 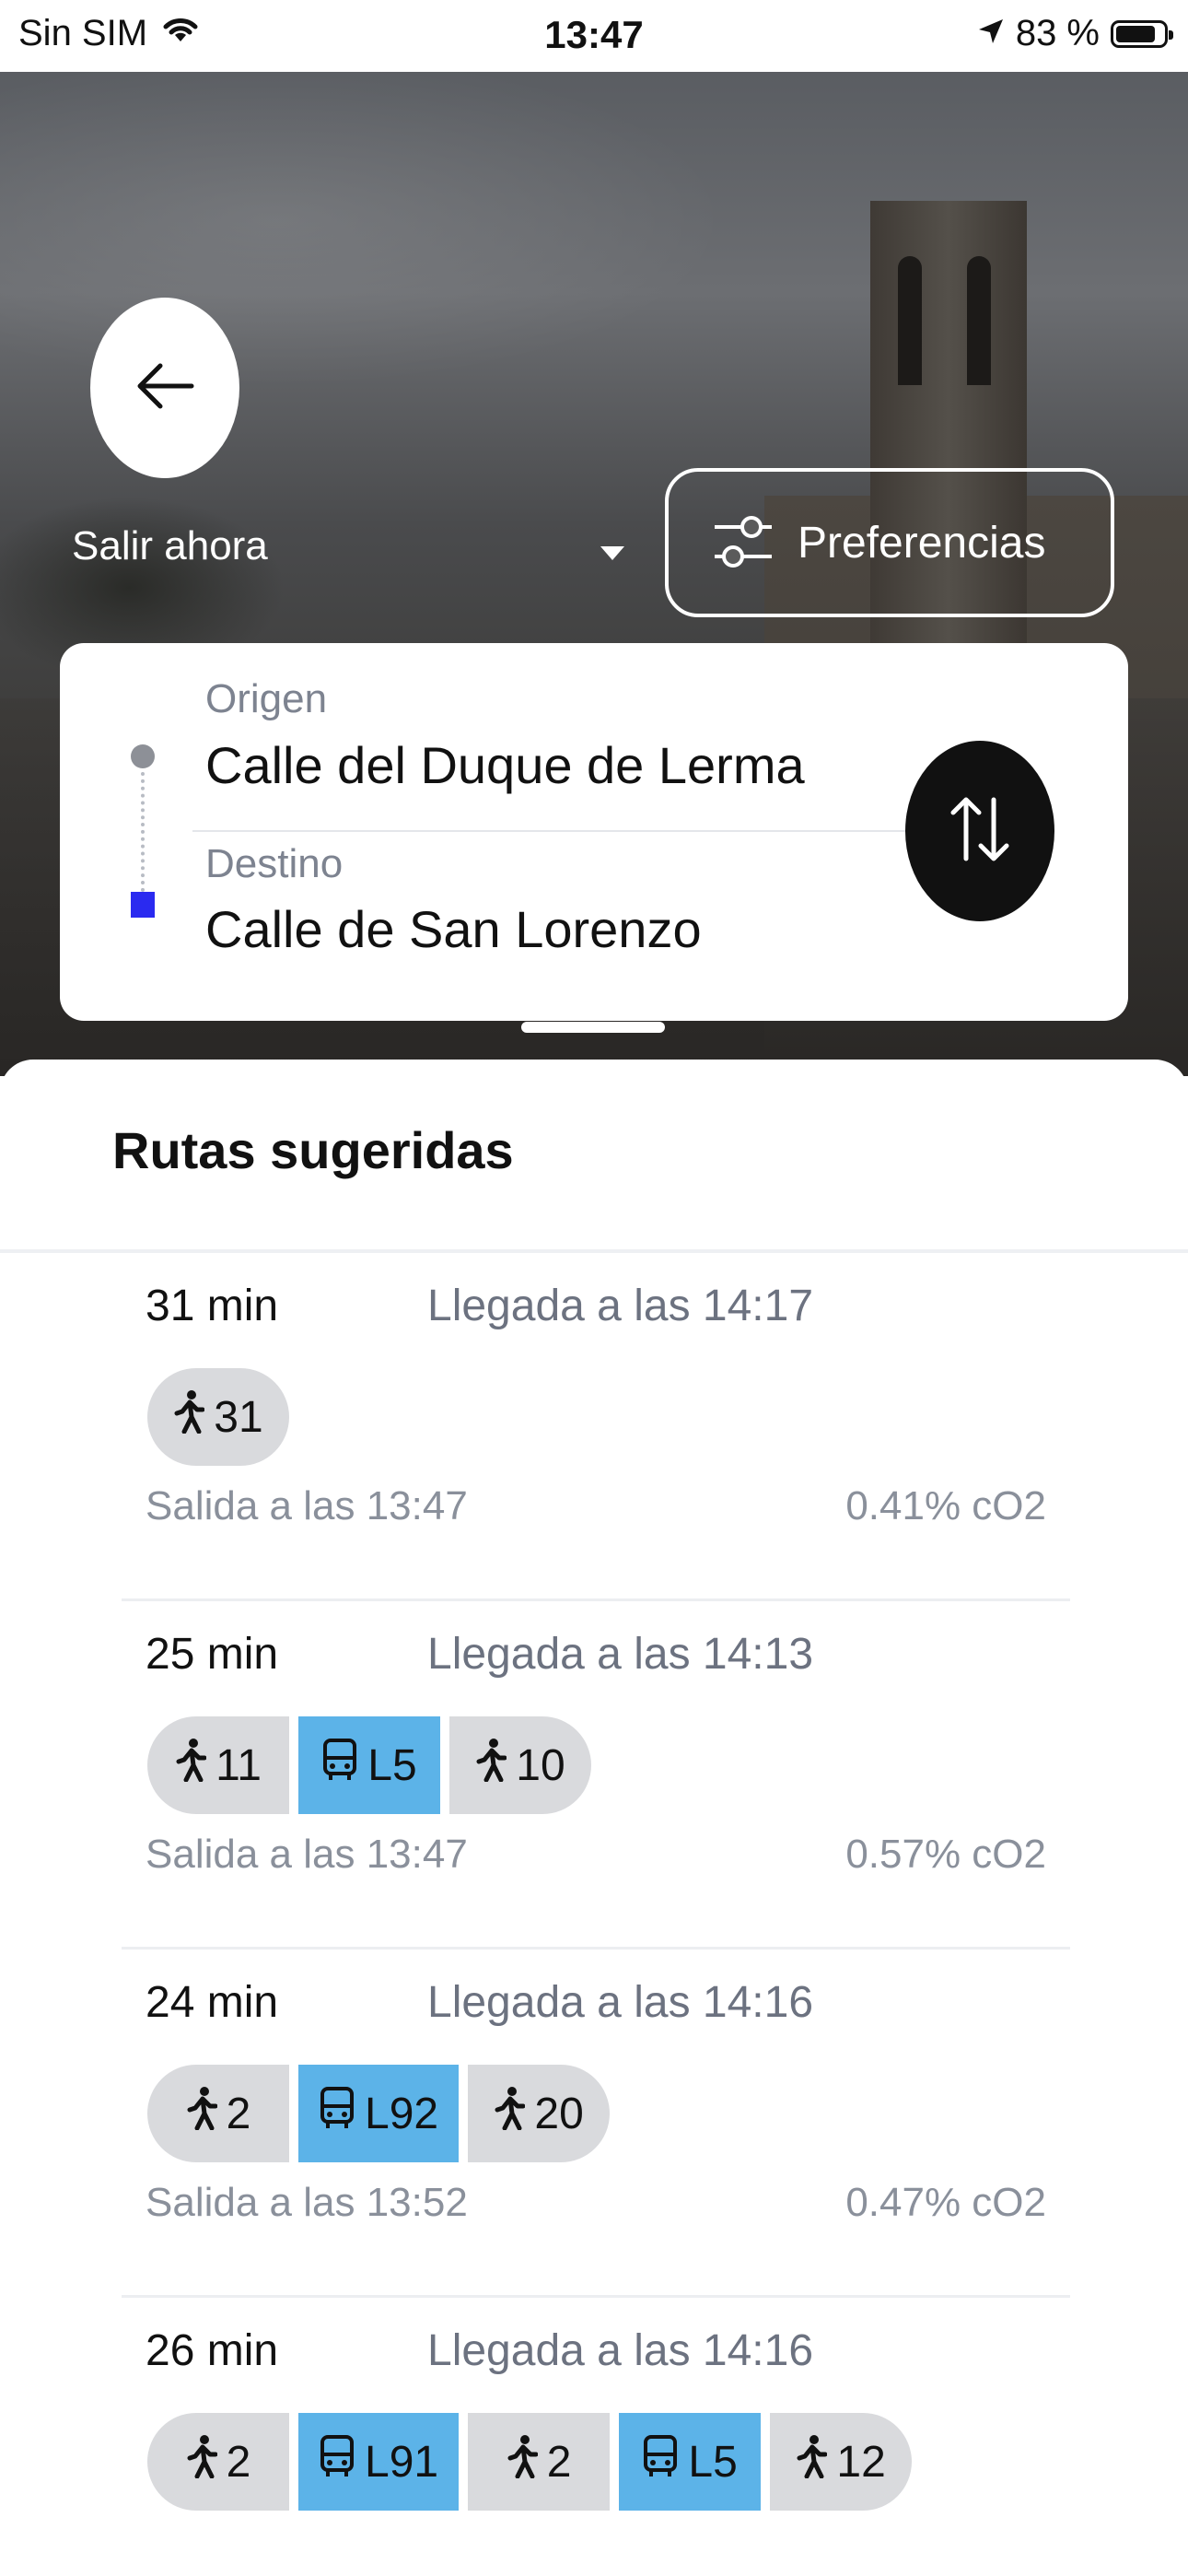 I want to click on route-duration: 31 min, so click(x=212, y=1306).